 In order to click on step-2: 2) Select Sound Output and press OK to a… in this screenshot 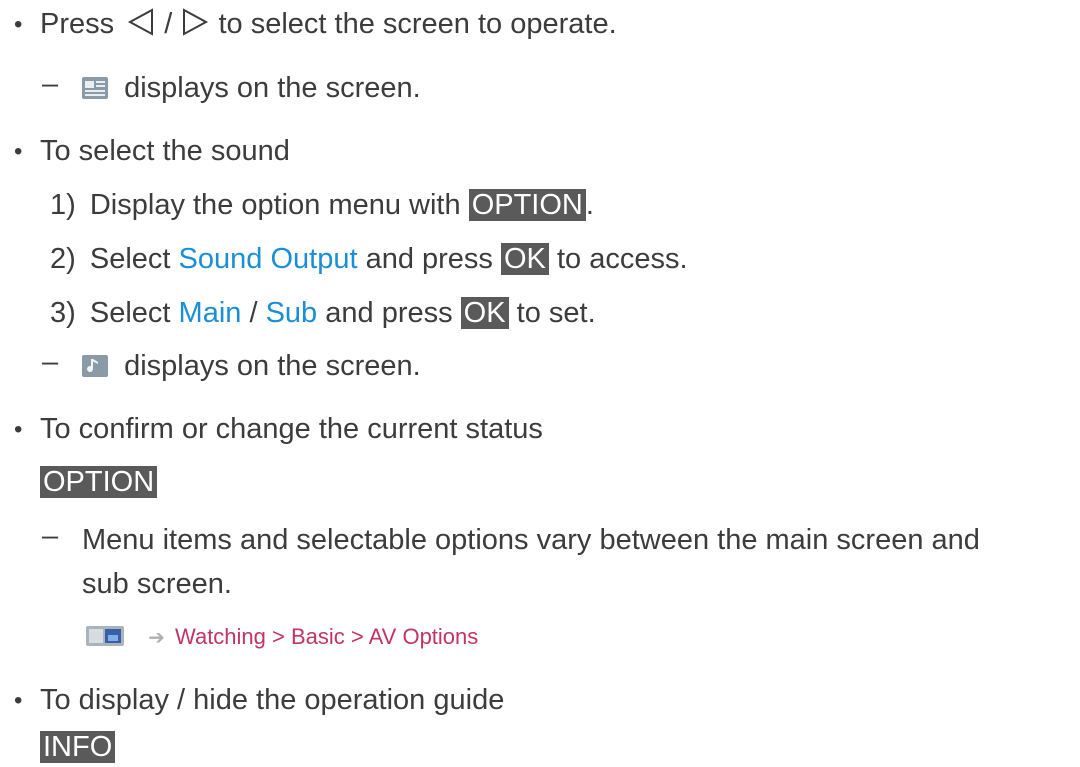, I will do `click(369, 259)`.